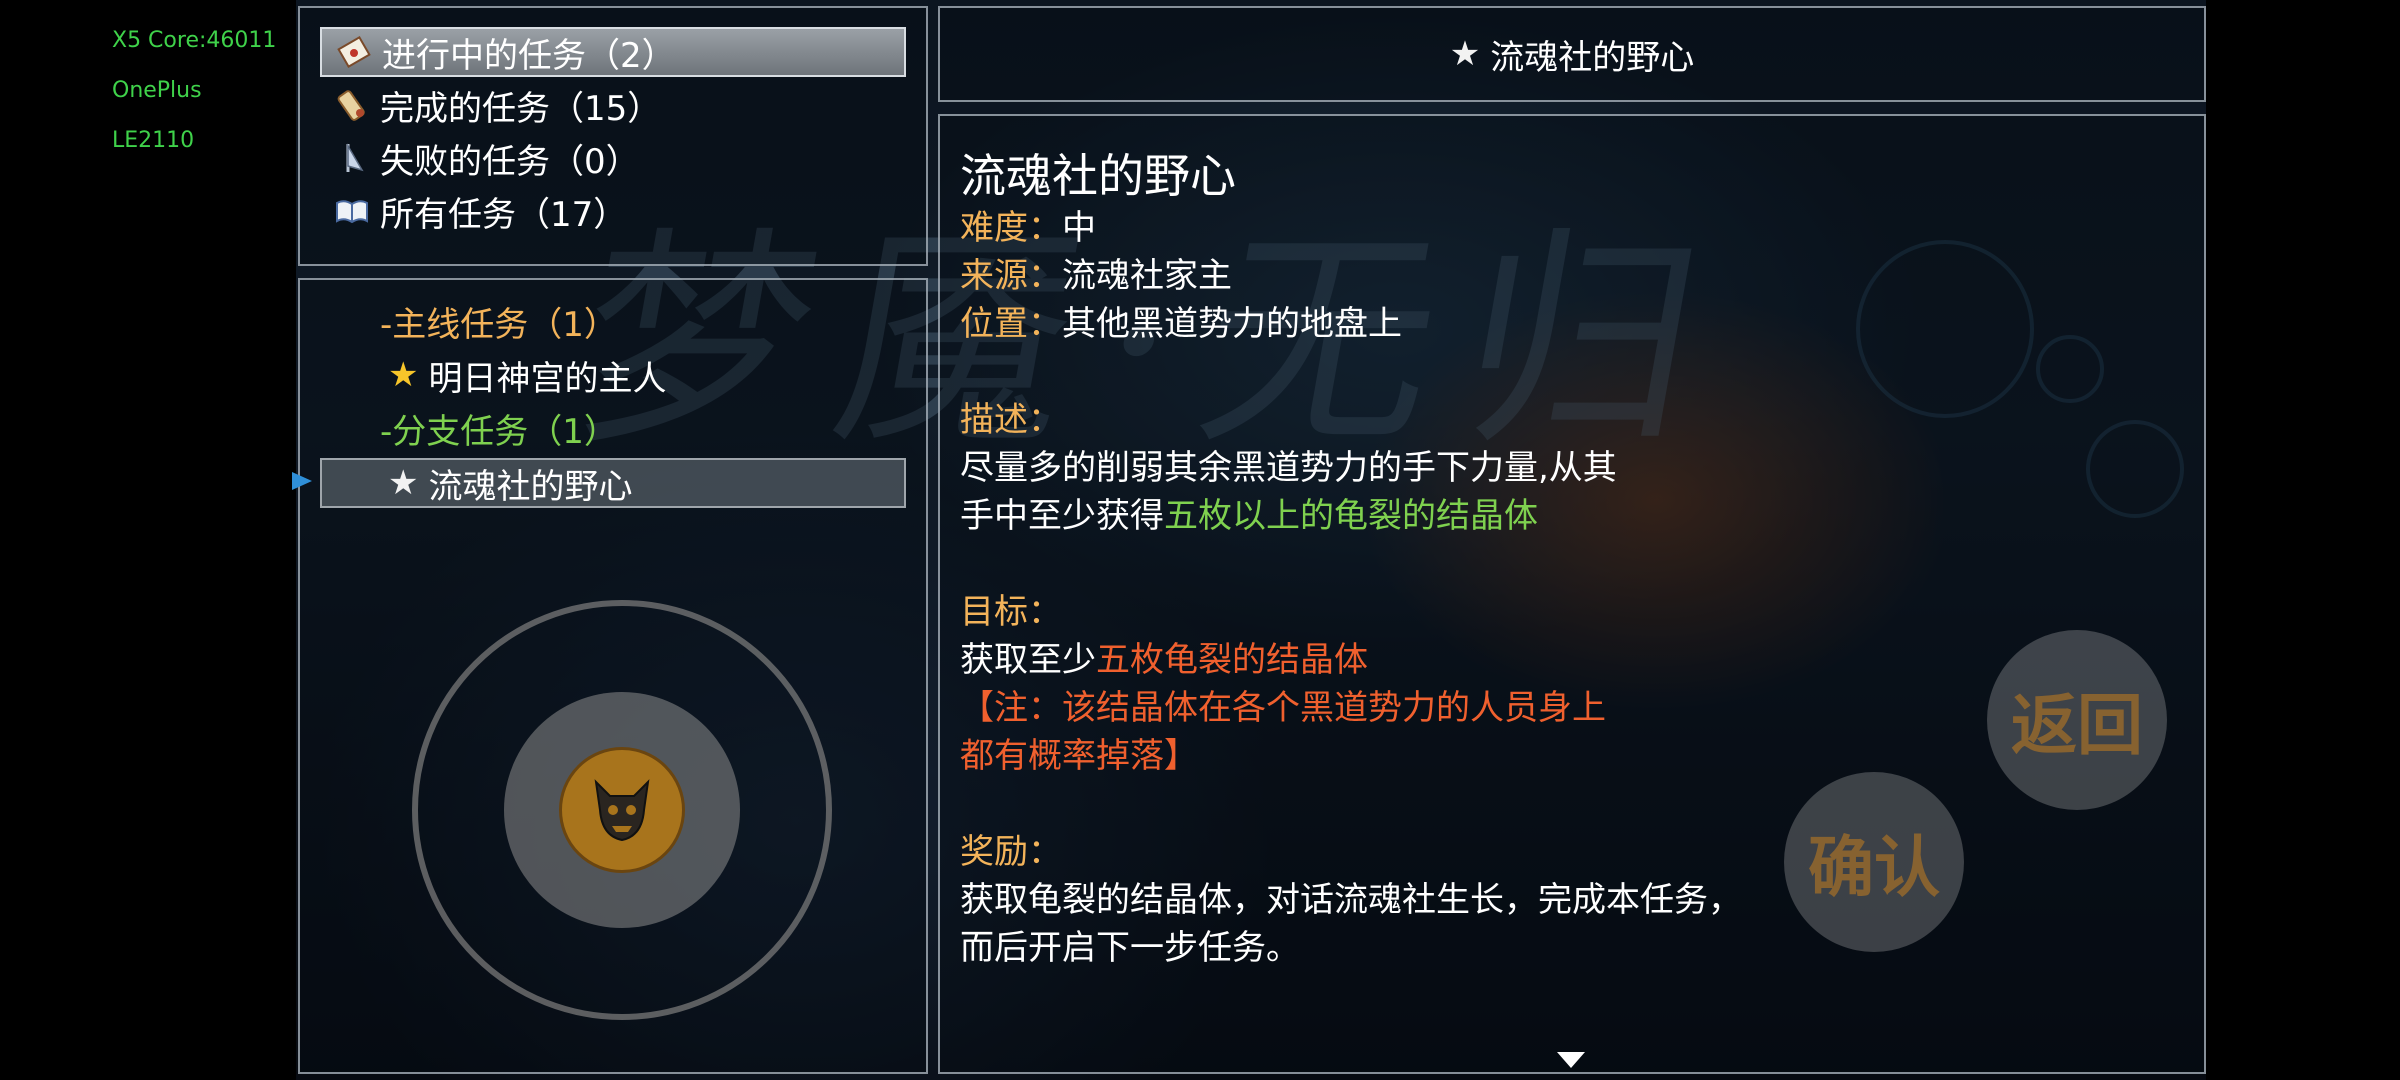 This screenshot has height=1080, width=2400. I want to click on category-completed: 完成的任务（15）, so click(496, 105).